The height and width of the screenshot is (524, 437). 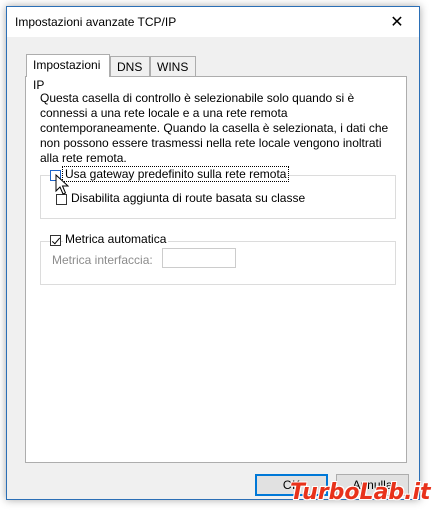 I want to click on auto-metric-checkbox, so click(x=55, y=240).